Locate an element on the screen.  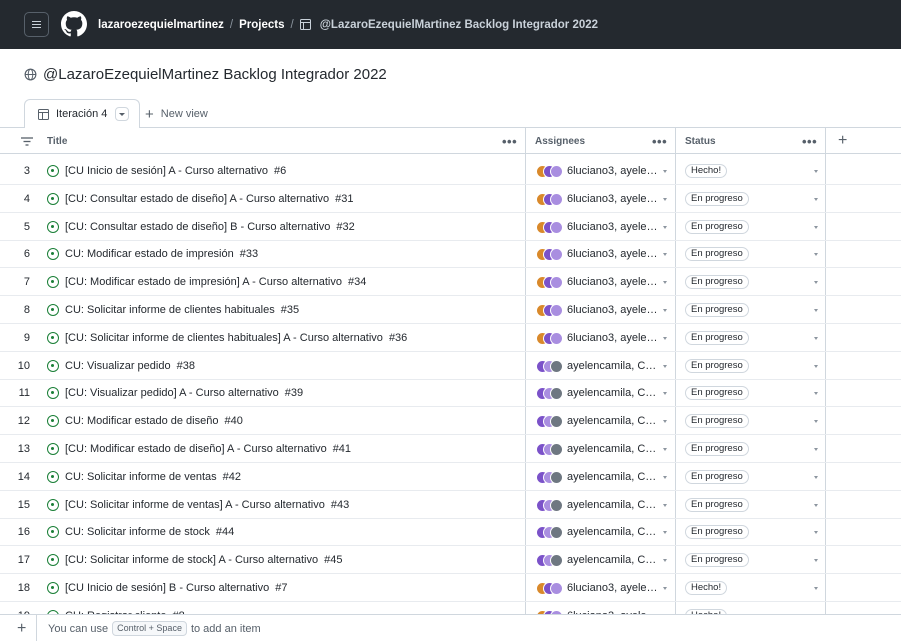
tab-iteracion-4: Iteración 4 is located at coordinates (82, 114).